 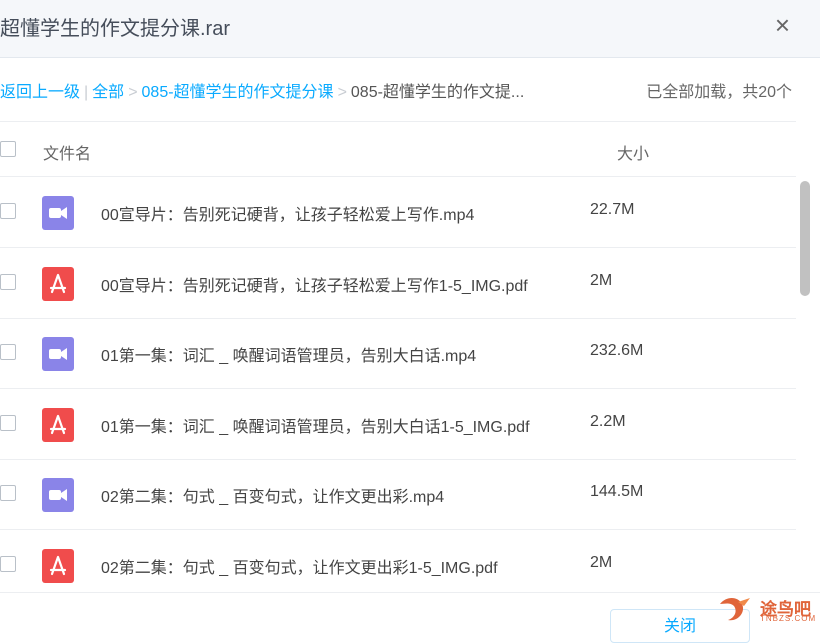 I want to click on dialog-title: 超懂学生的作文提分课.rar, so click(x=115, y=29).